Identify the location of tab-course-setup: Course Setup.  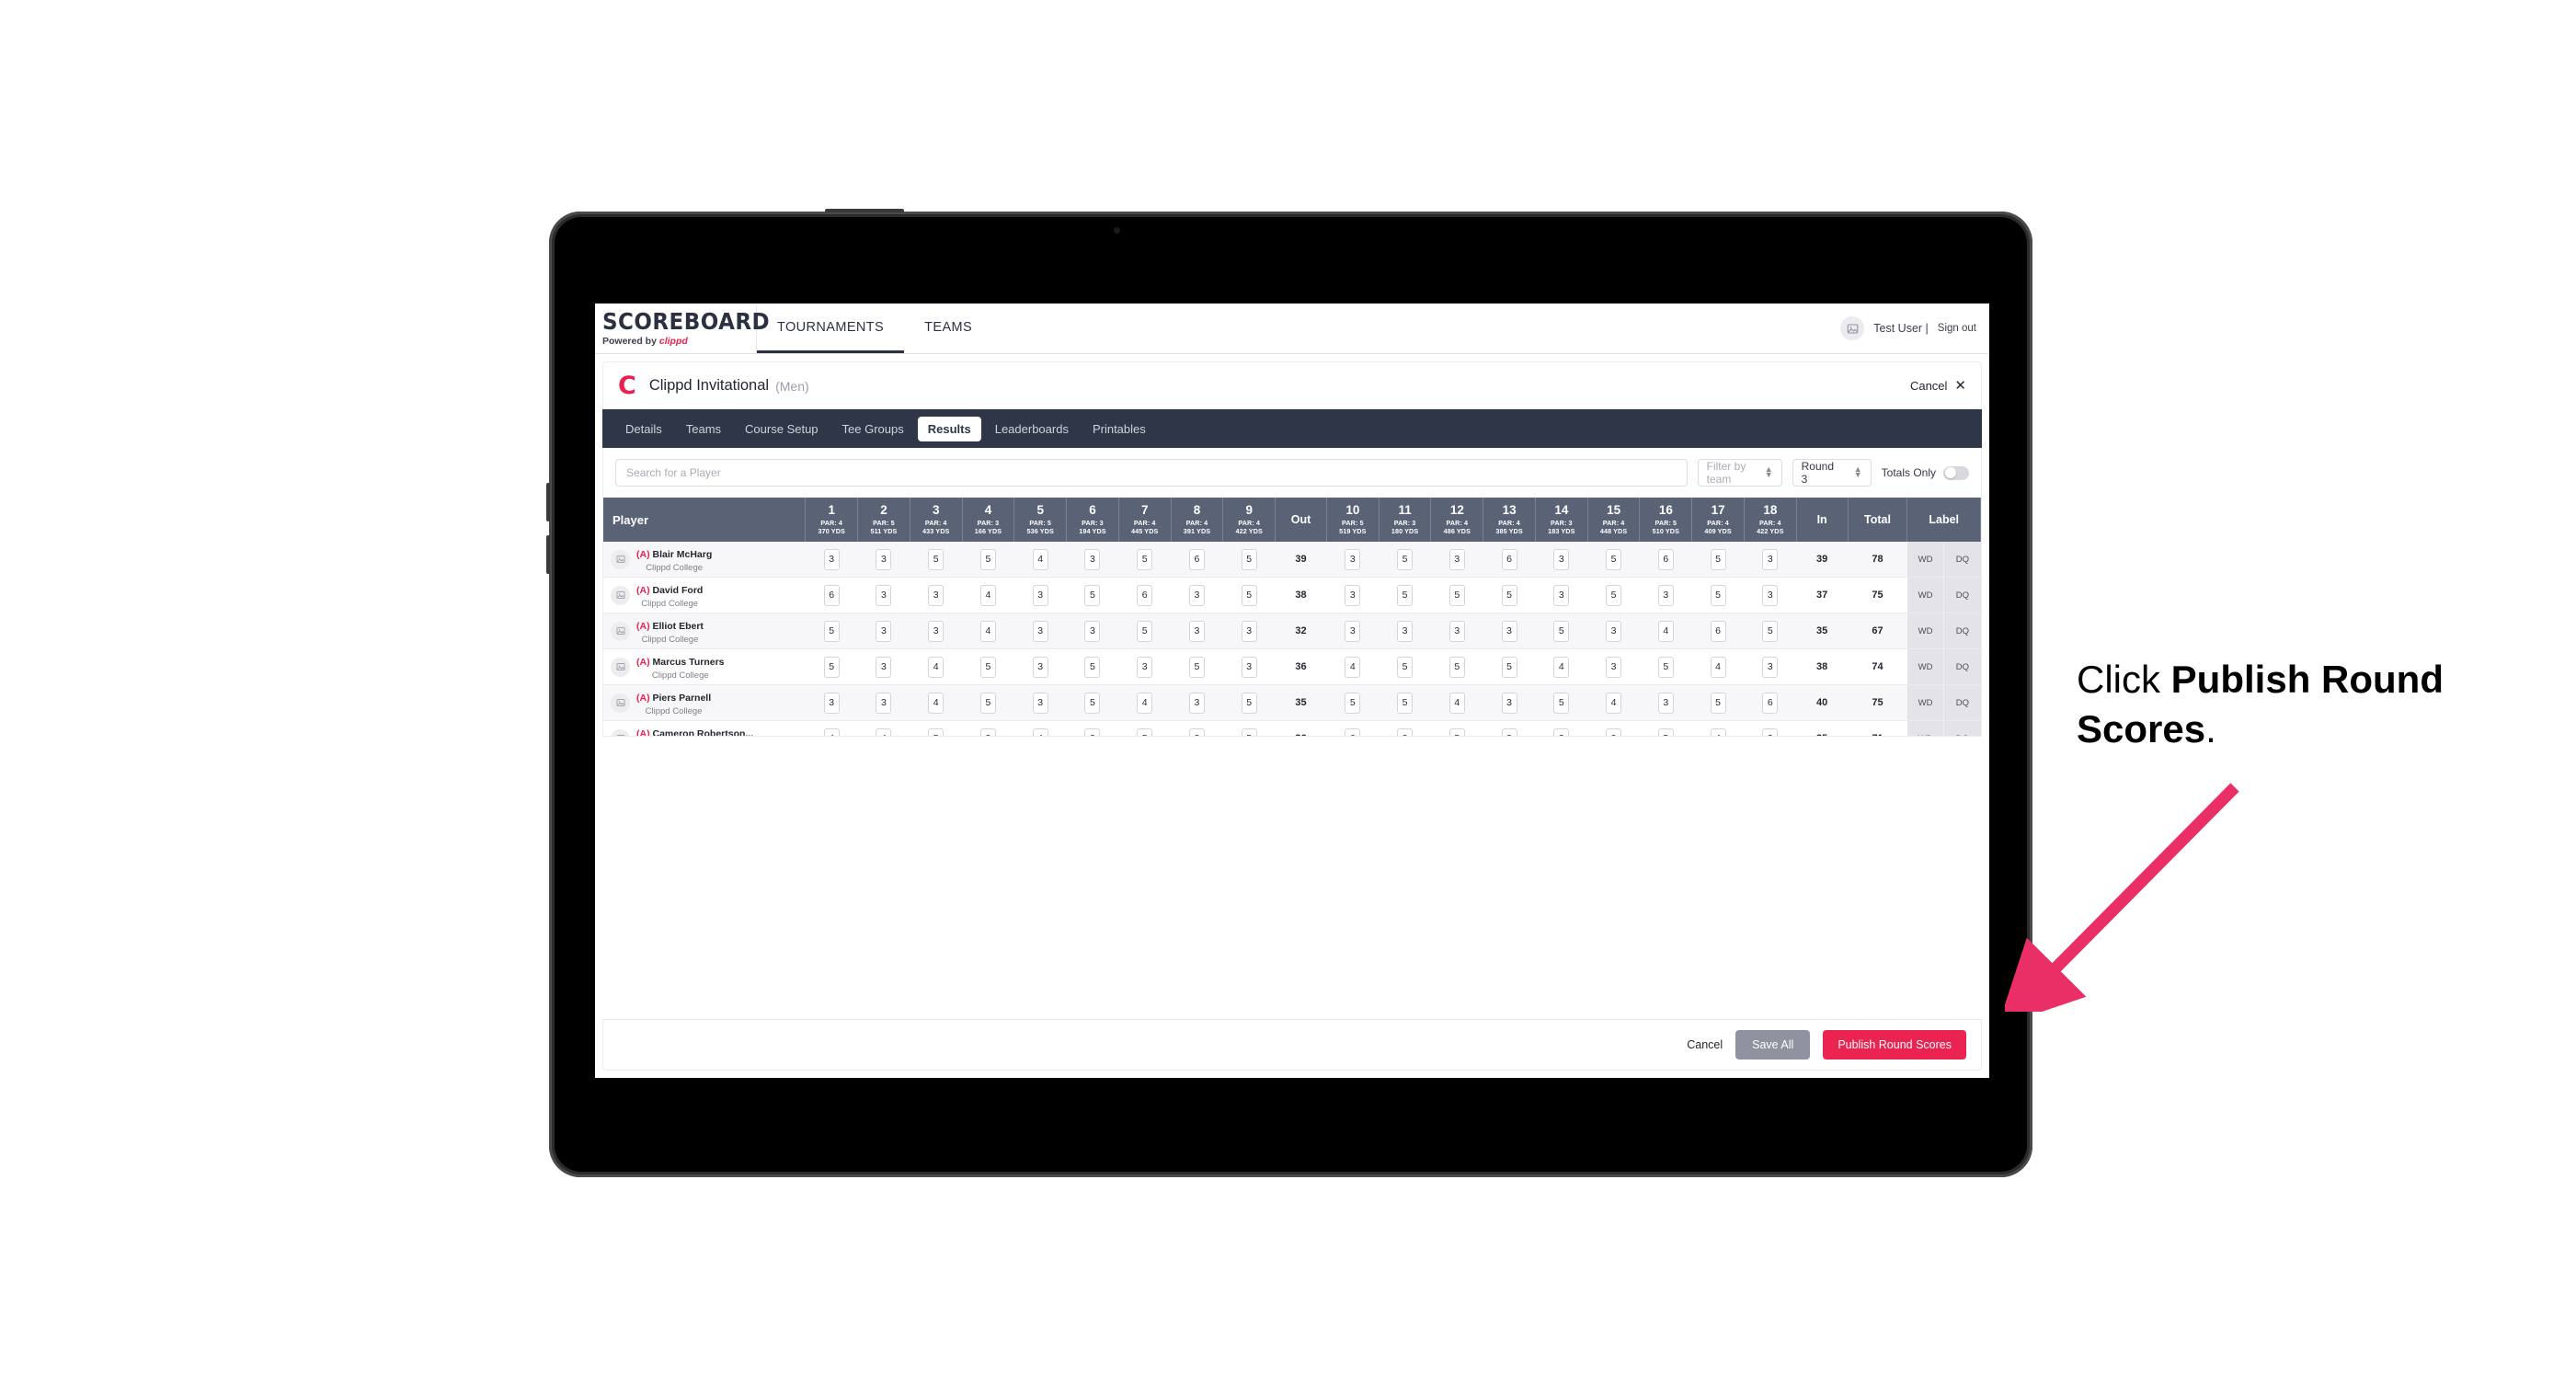
(782, 429).